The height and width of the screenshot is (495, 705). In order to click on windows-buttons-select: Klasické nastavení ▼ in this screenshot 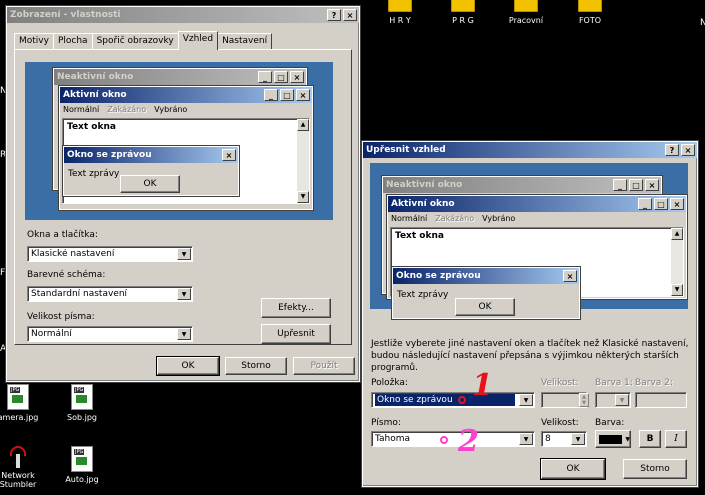, I will do `click(110, 254)`.